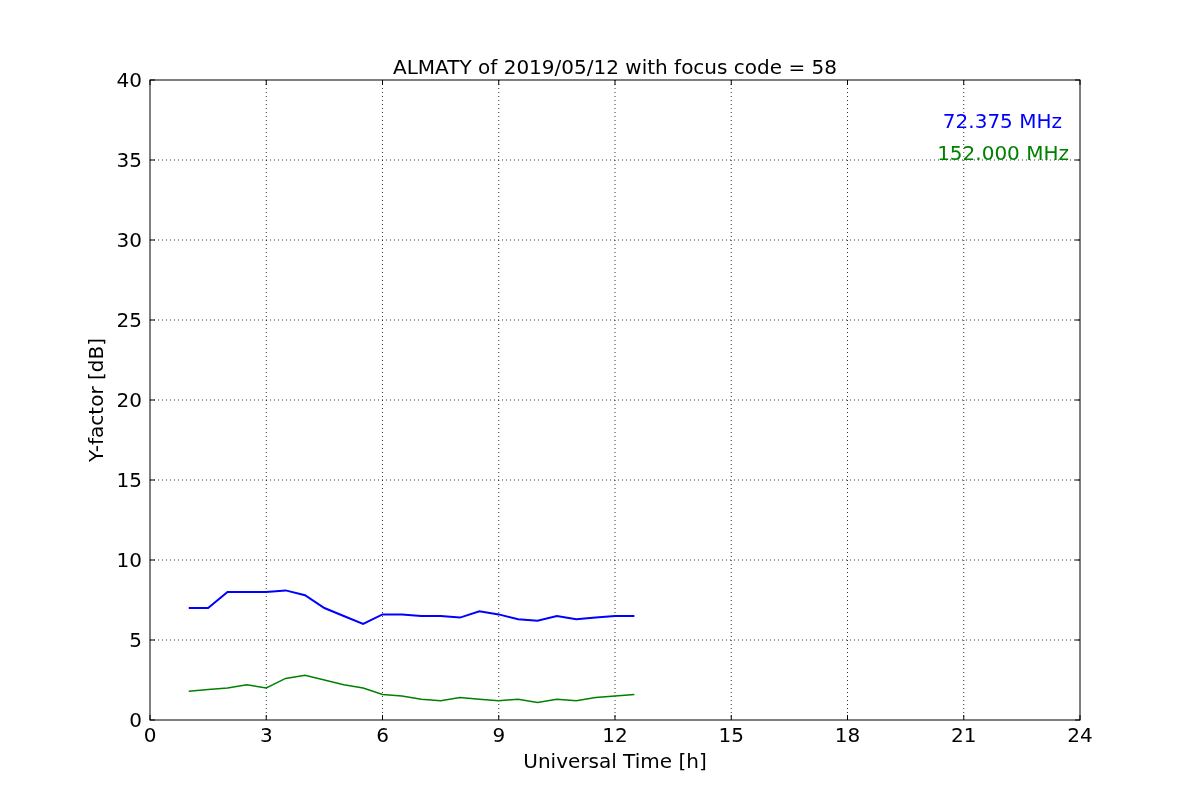  I want to click on y-tick-label: 5, so click(135, 640).